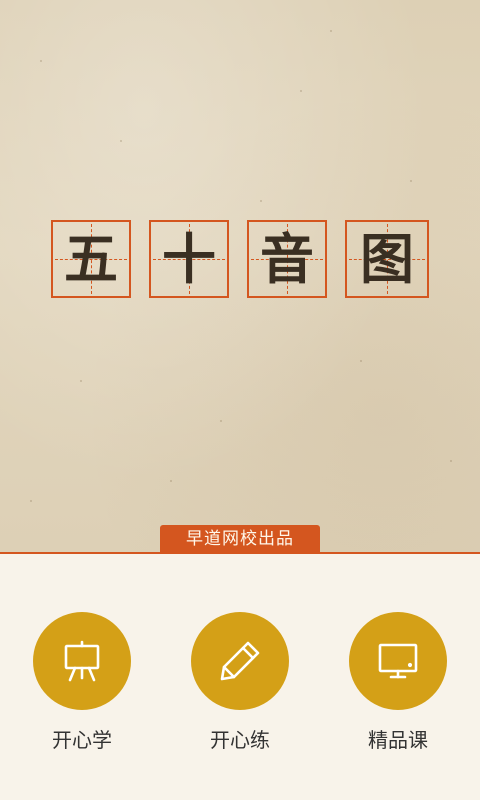  What do you see at coordinates (82, 740) in the screenshot?
I see `menu-learn-label: 开心学` at bounding box center [82, 740].